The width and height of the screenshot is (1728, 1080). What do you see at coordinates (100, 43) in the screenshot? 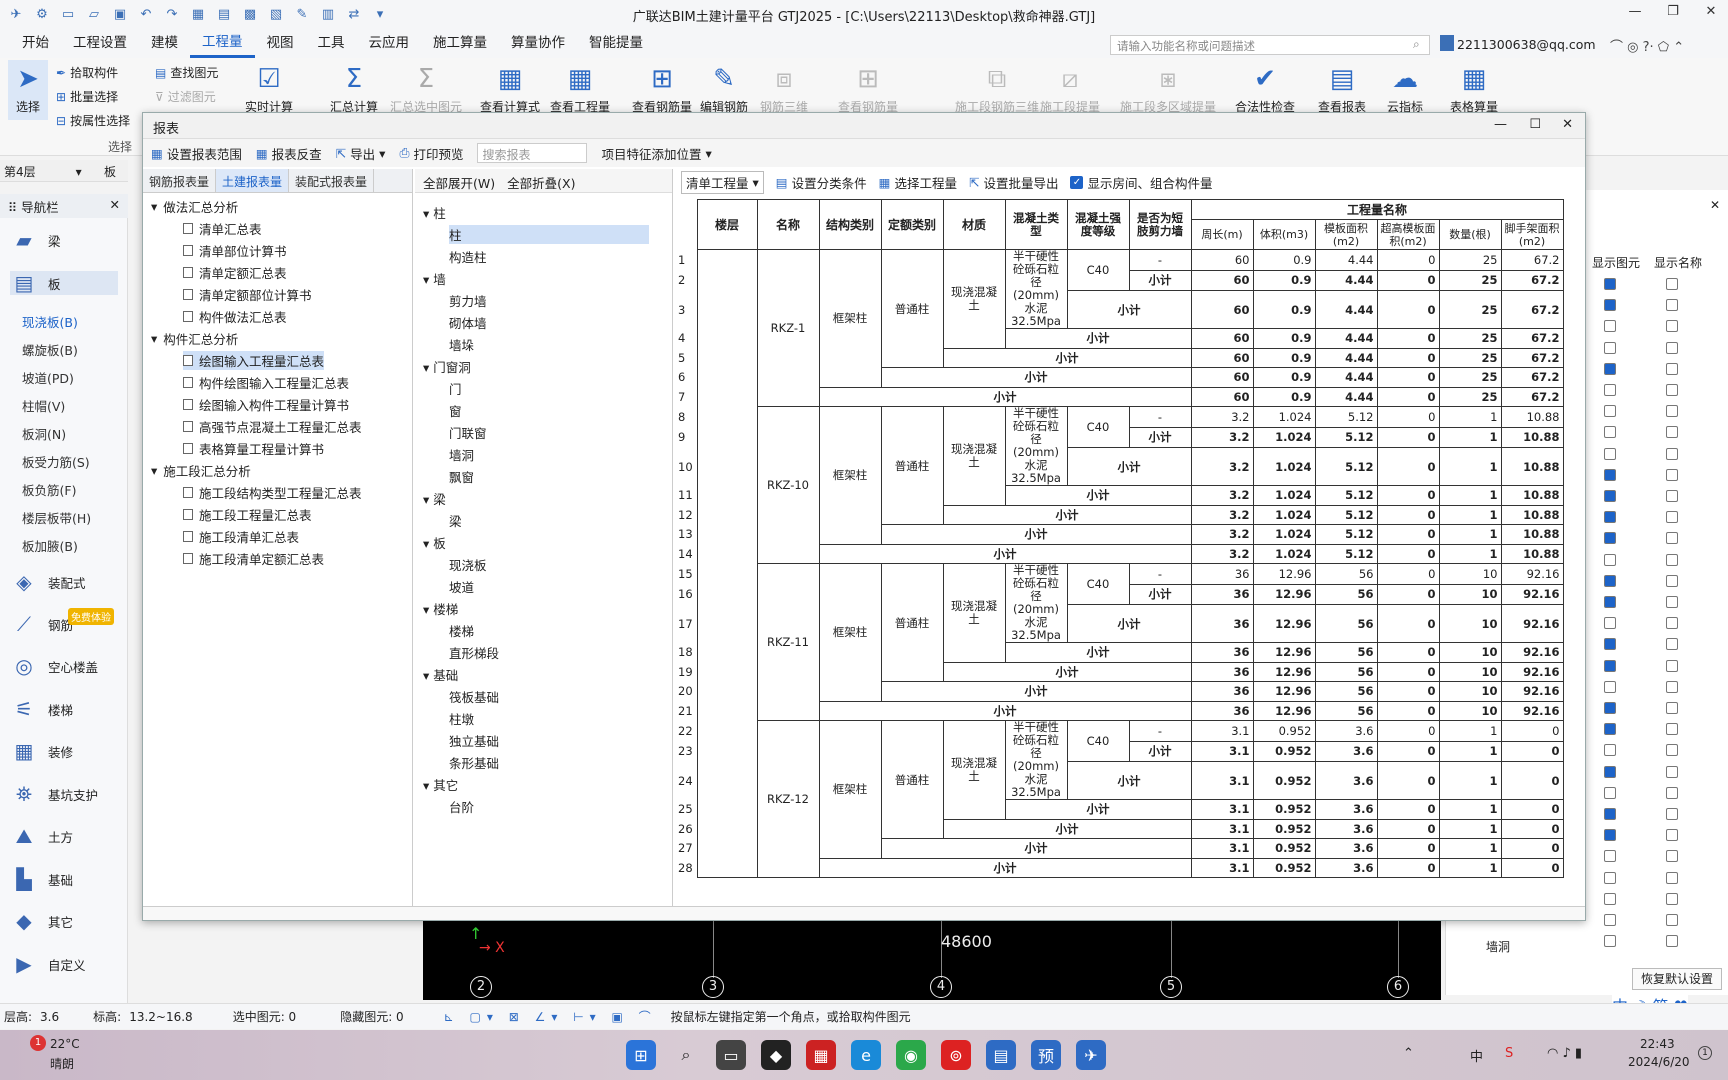
I see `menu-project-settings: 工程设置` at bounding box center [100, 43].